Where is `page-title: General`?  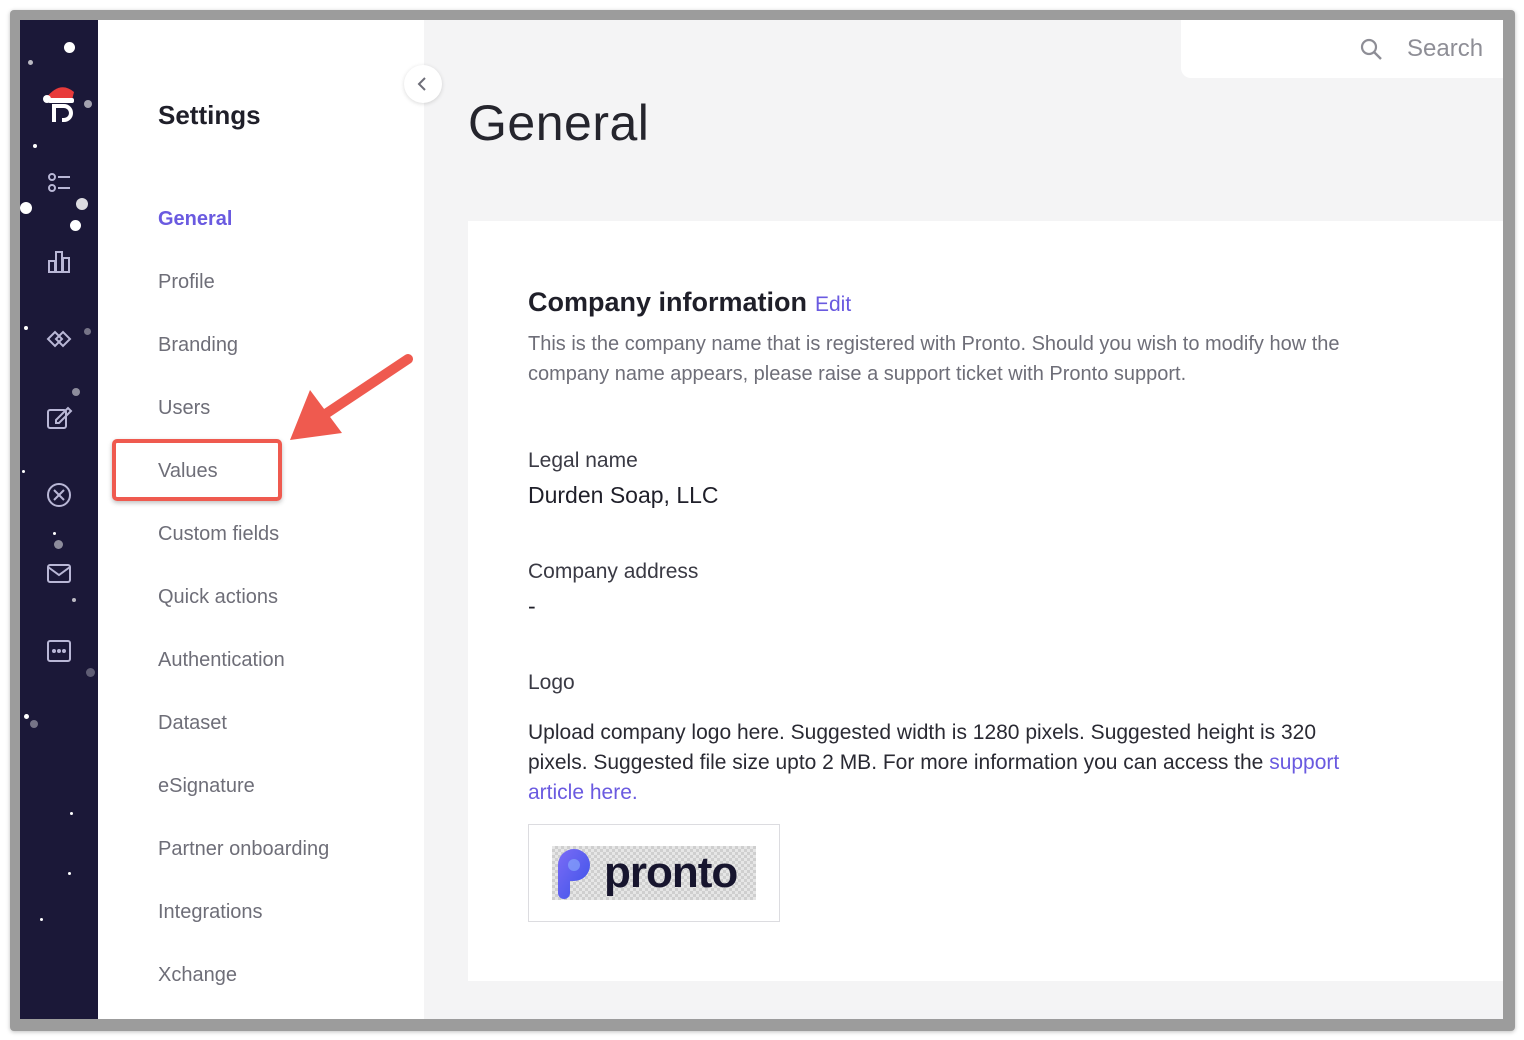
page-title: General is located at coordinates (559, 123).